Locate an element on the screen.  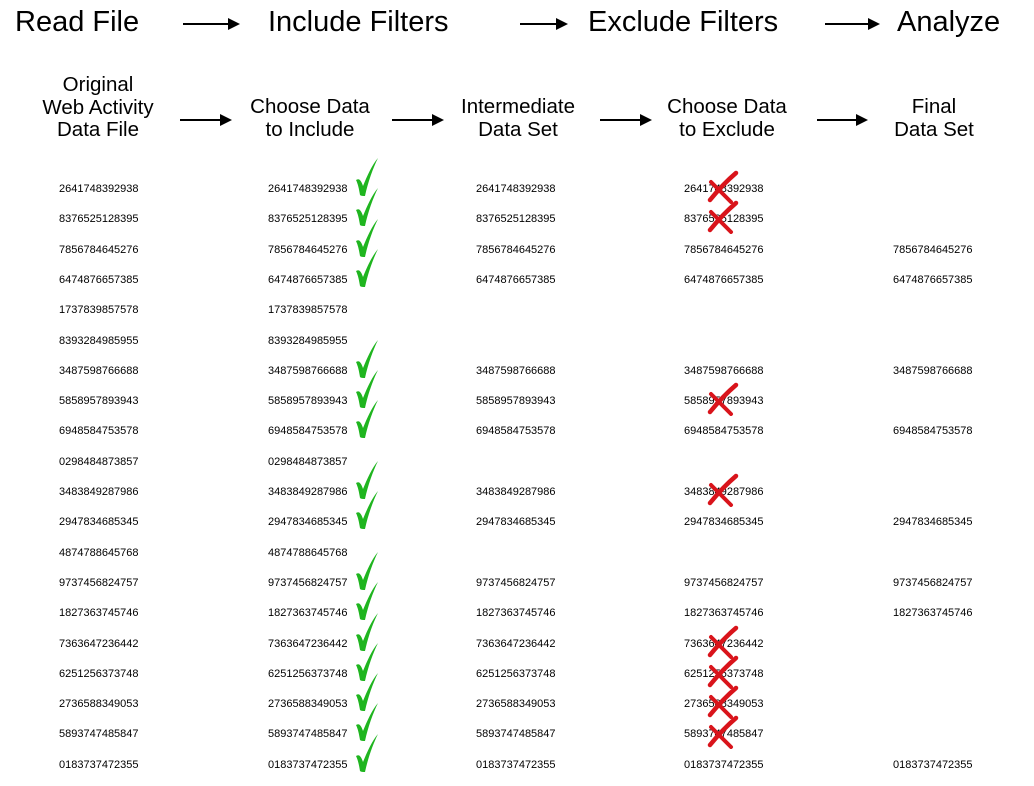
cell-choose-data-to-exclude: 2947834685345 is located at coordinates (724, 522).